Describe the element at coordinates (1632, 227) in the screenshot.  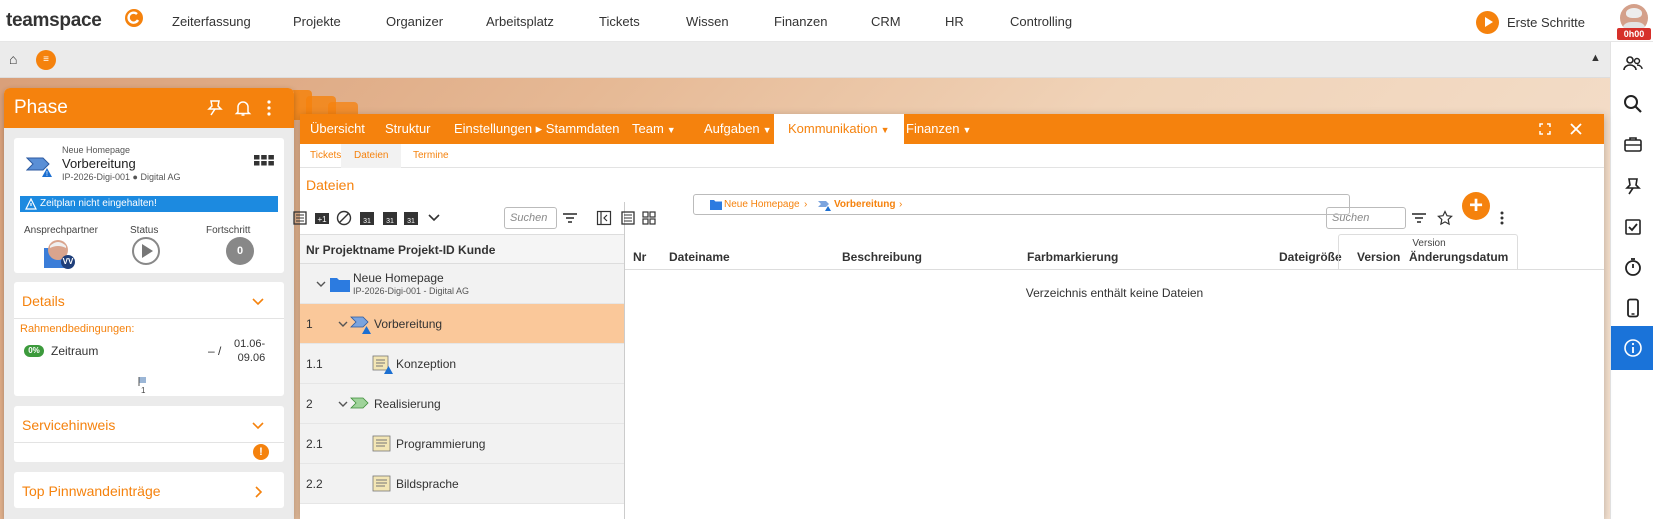
I see `task-check-icon` at that location.